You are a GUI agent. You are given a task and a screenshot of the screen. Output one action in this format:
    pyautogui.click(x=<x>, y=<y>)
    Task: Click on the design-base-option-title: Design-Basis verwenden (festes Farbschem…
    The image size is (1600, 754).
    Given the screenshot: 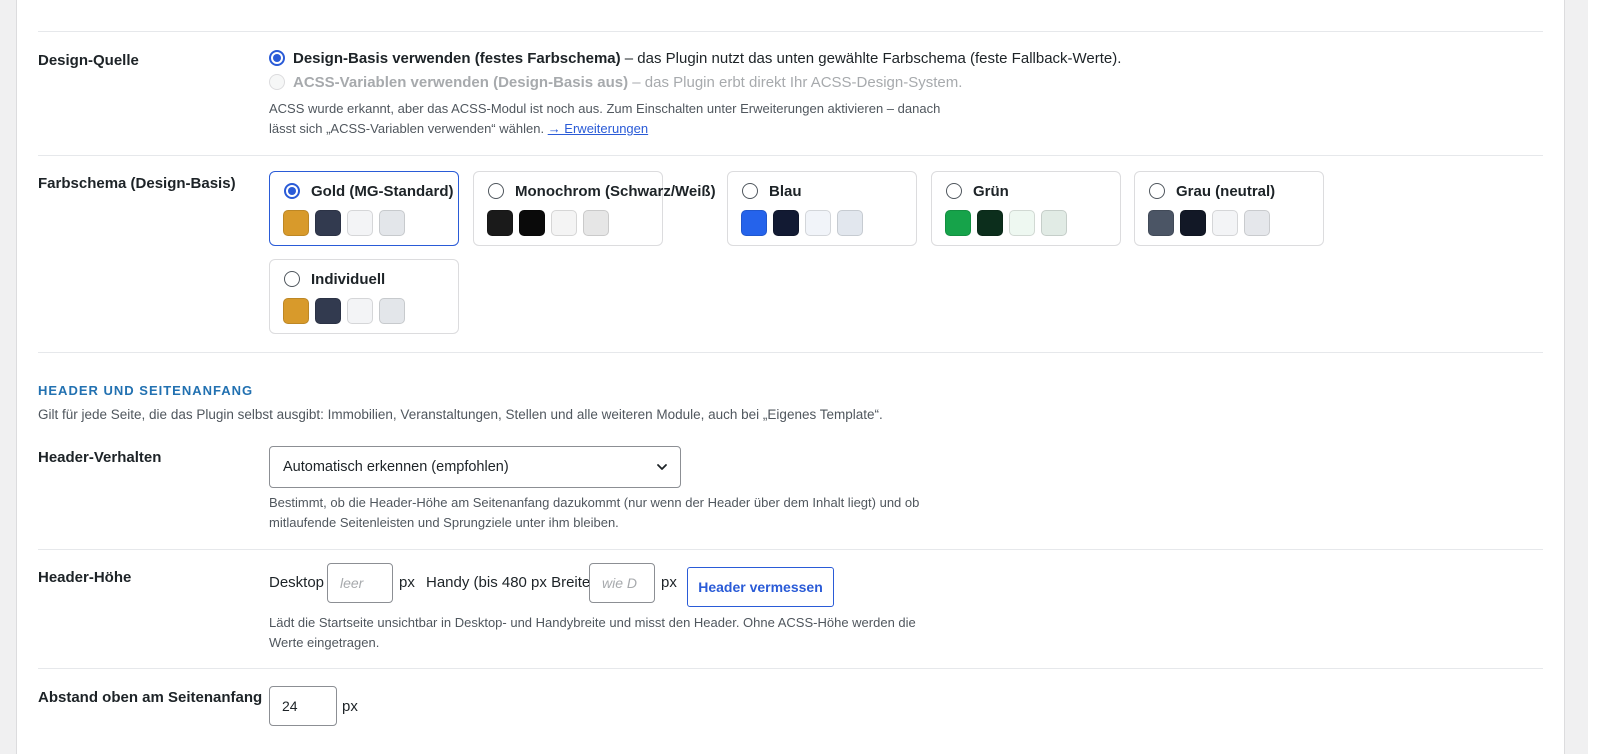 What is the action you would take?
    pyautogui.click(x=457, y=58)
    